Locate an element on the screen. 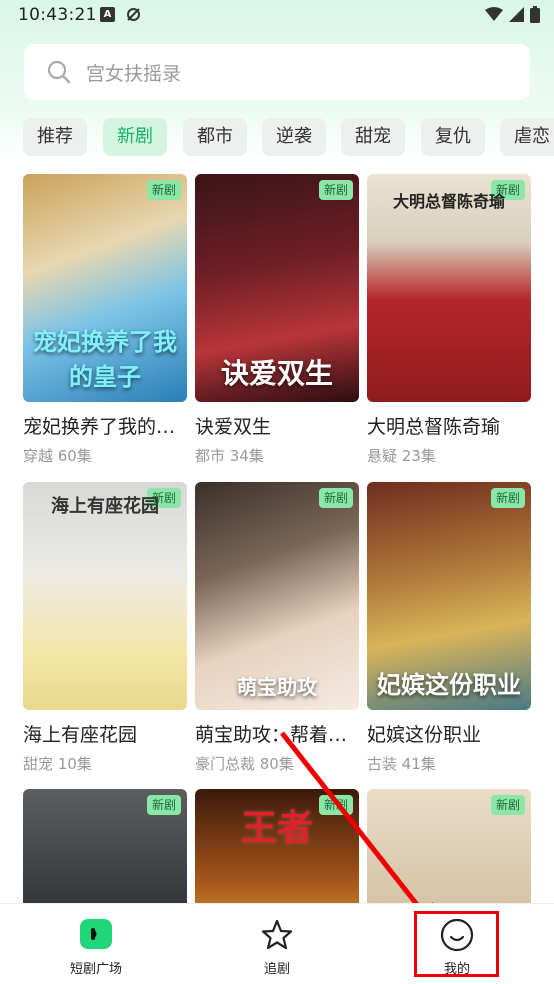 This screenshot has height=984, width=554. nav-short-drama-plaza: 短剧广场 is located at coordinates (96, 944).